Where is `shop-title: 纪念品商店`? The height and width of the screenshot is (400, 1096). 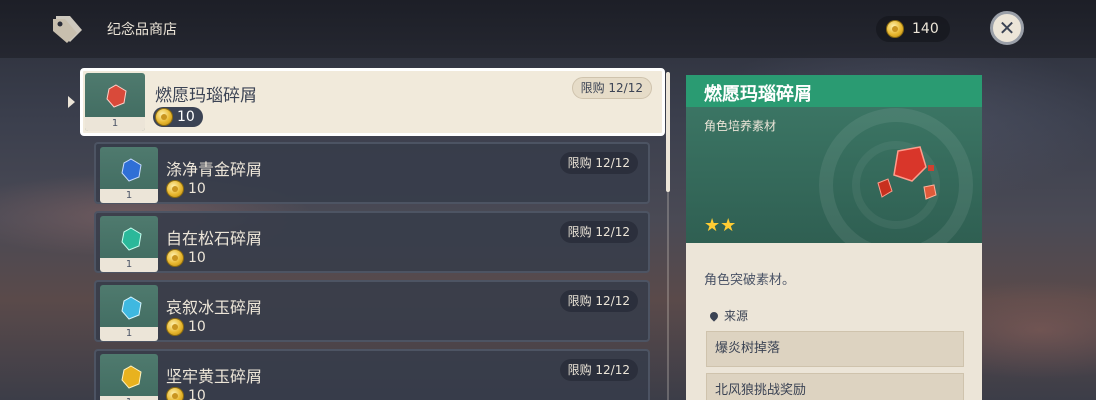
shop-title: 纪念品商店 is located at coordinates (142, 30).